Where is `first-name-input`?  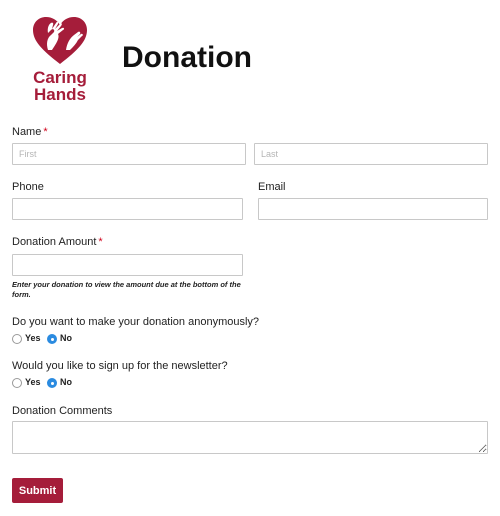 first-name-input is located at coordinates (129, 154).